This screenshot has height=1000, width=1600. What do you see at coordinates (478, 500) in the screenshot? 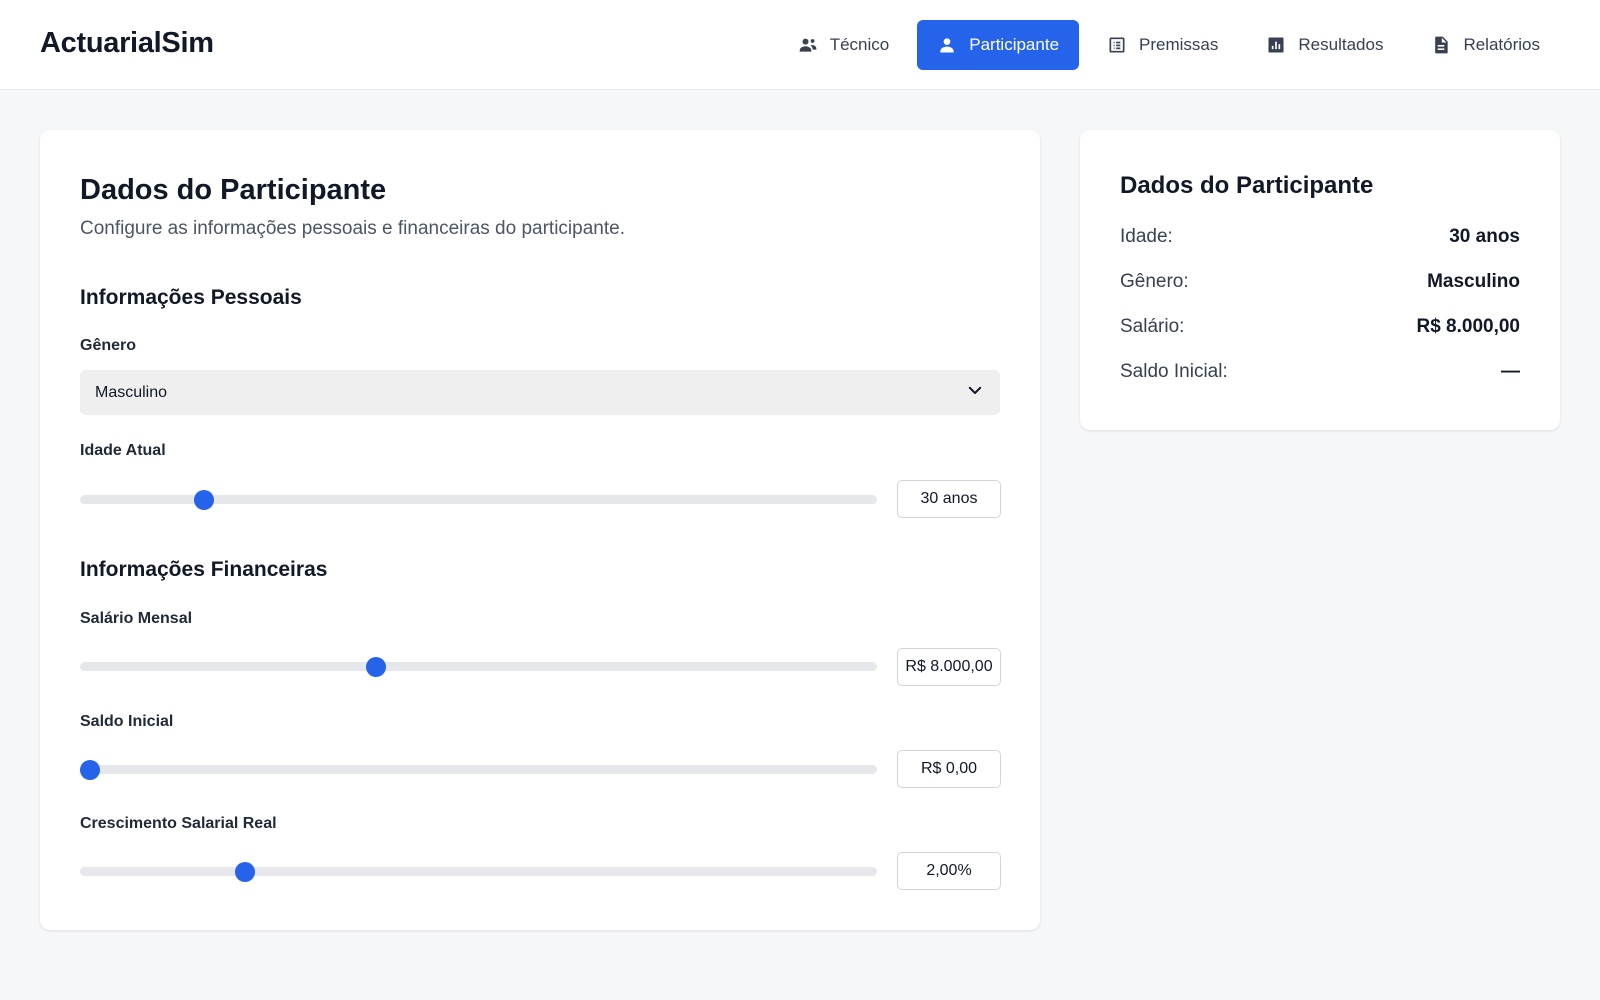
I see `age-slider` at bounding box center [478, 500].